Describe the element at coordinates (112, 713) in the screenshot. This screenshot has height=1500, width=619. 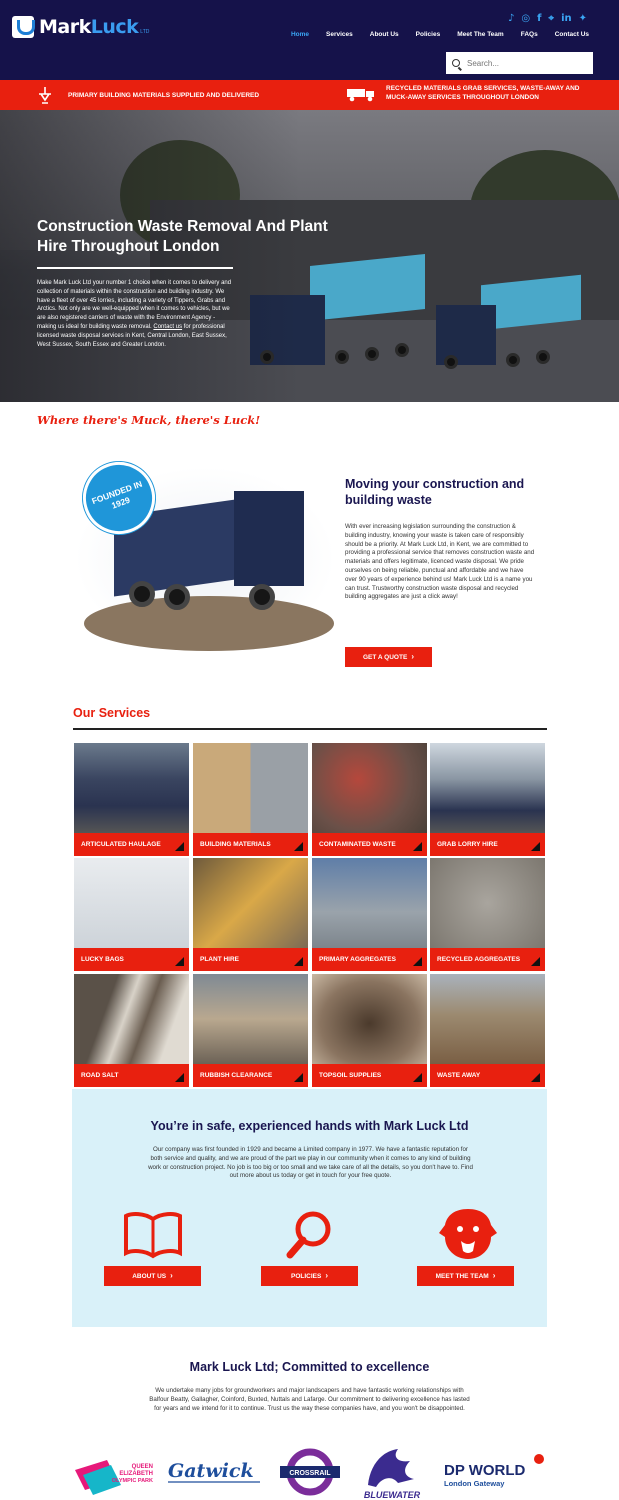
I see `services-title: Our Services` at that location.